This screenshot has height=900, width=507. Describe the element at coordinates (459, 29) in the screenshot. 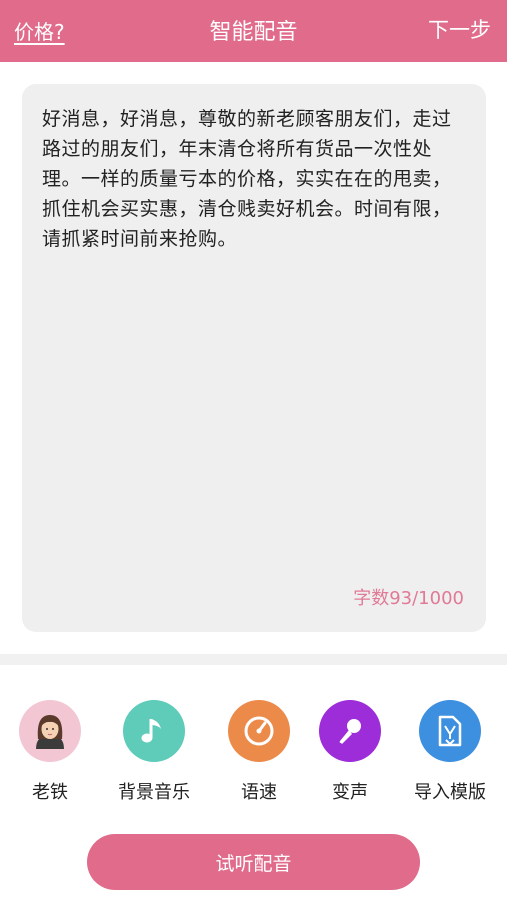

I see `next-step-button: 下一步` at that location.